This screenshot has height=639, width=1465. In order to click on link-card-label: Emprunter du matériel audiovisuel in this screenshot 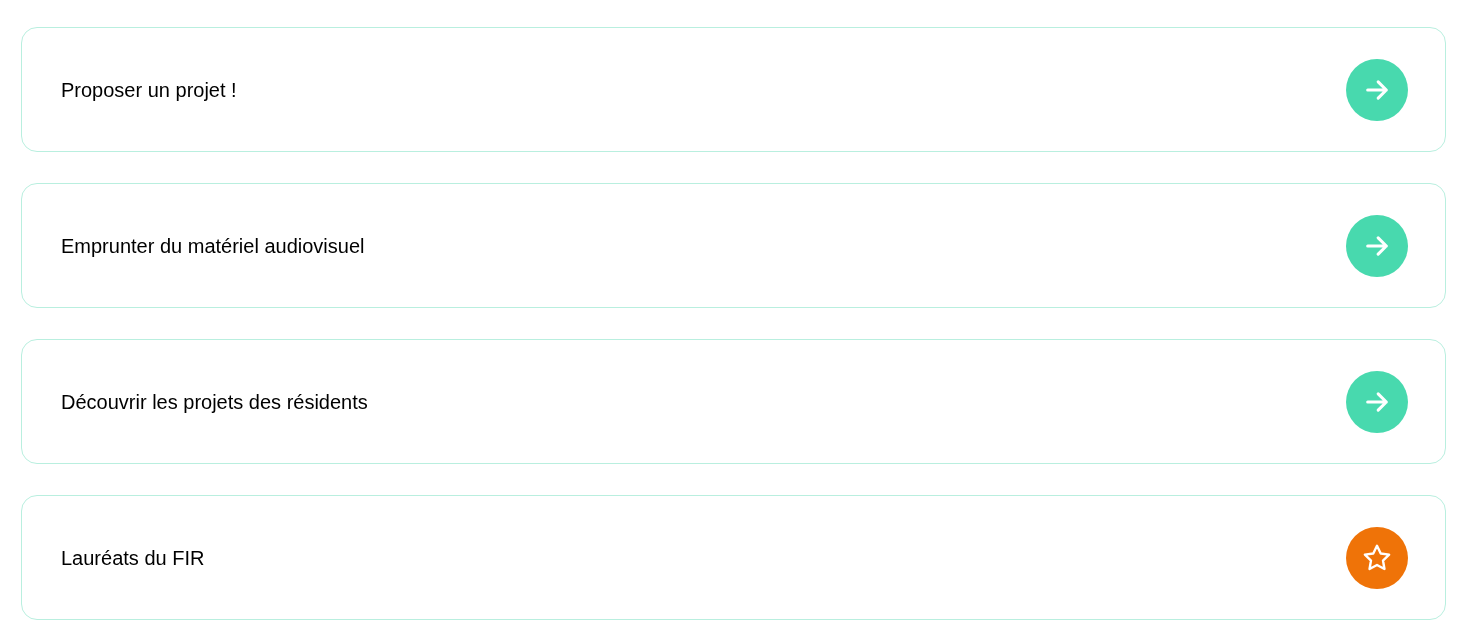, I will do `click(213, 246)`.